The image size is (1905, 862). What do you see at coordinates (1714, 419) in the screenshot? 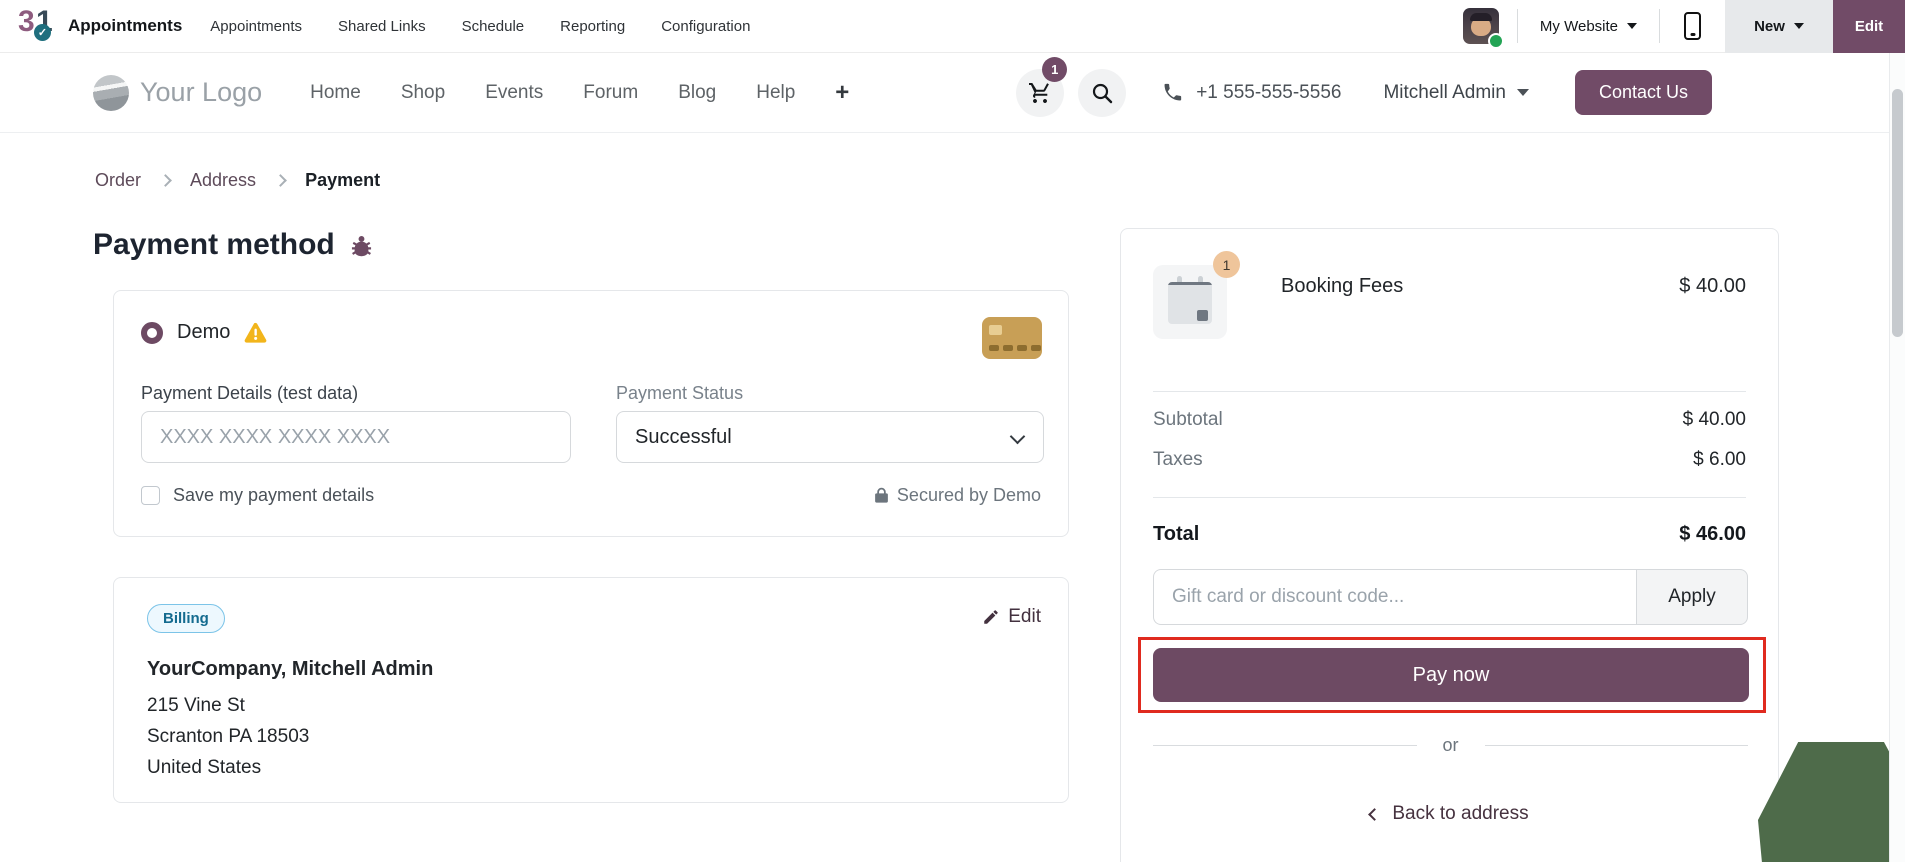
I see `subtotal-value: $ 40.00` at bounding box center [1714, 419].